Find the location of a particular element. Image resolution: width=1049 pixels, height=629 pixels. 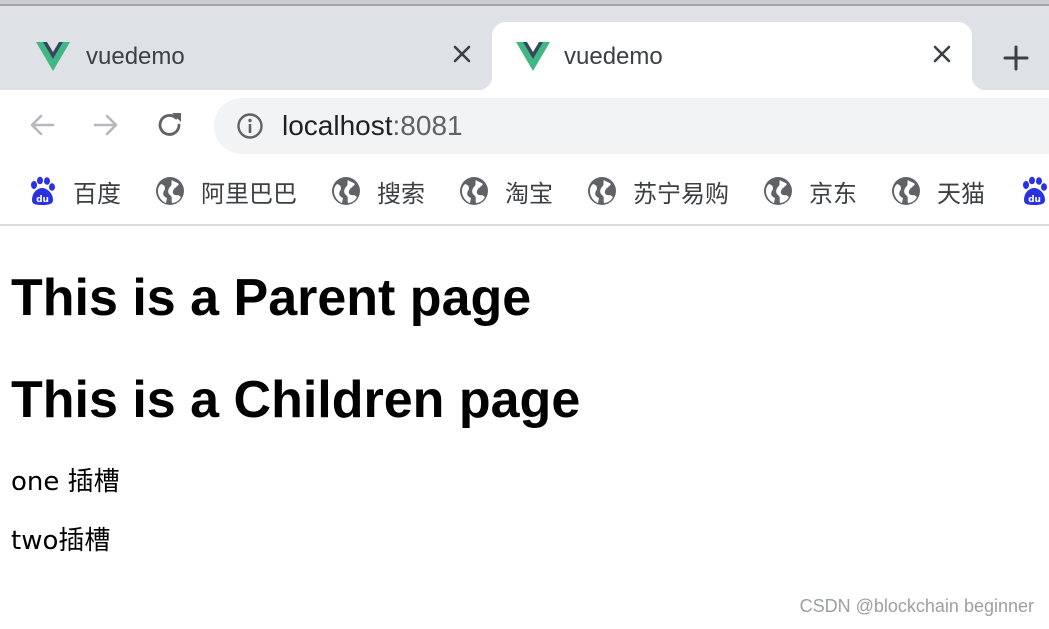

watermark: CSDN @blockchain beginner is located at coordinates (916, 606).